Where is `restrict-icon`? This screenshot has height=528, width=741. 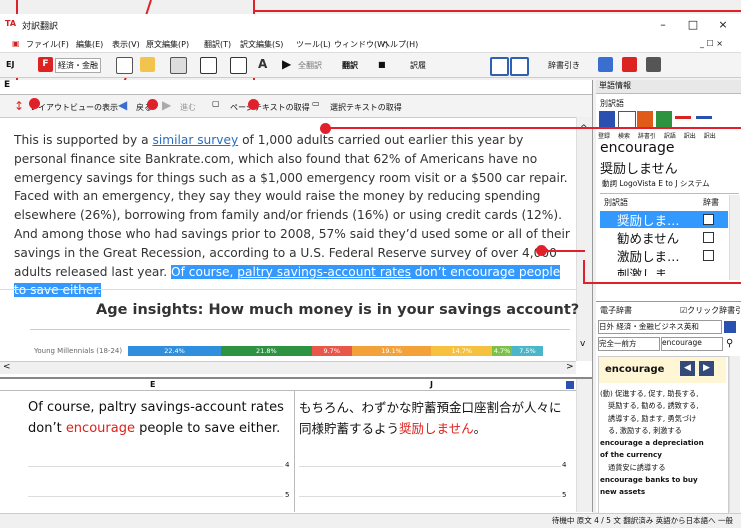
restrict-icon is located at coordinates (683, 117).